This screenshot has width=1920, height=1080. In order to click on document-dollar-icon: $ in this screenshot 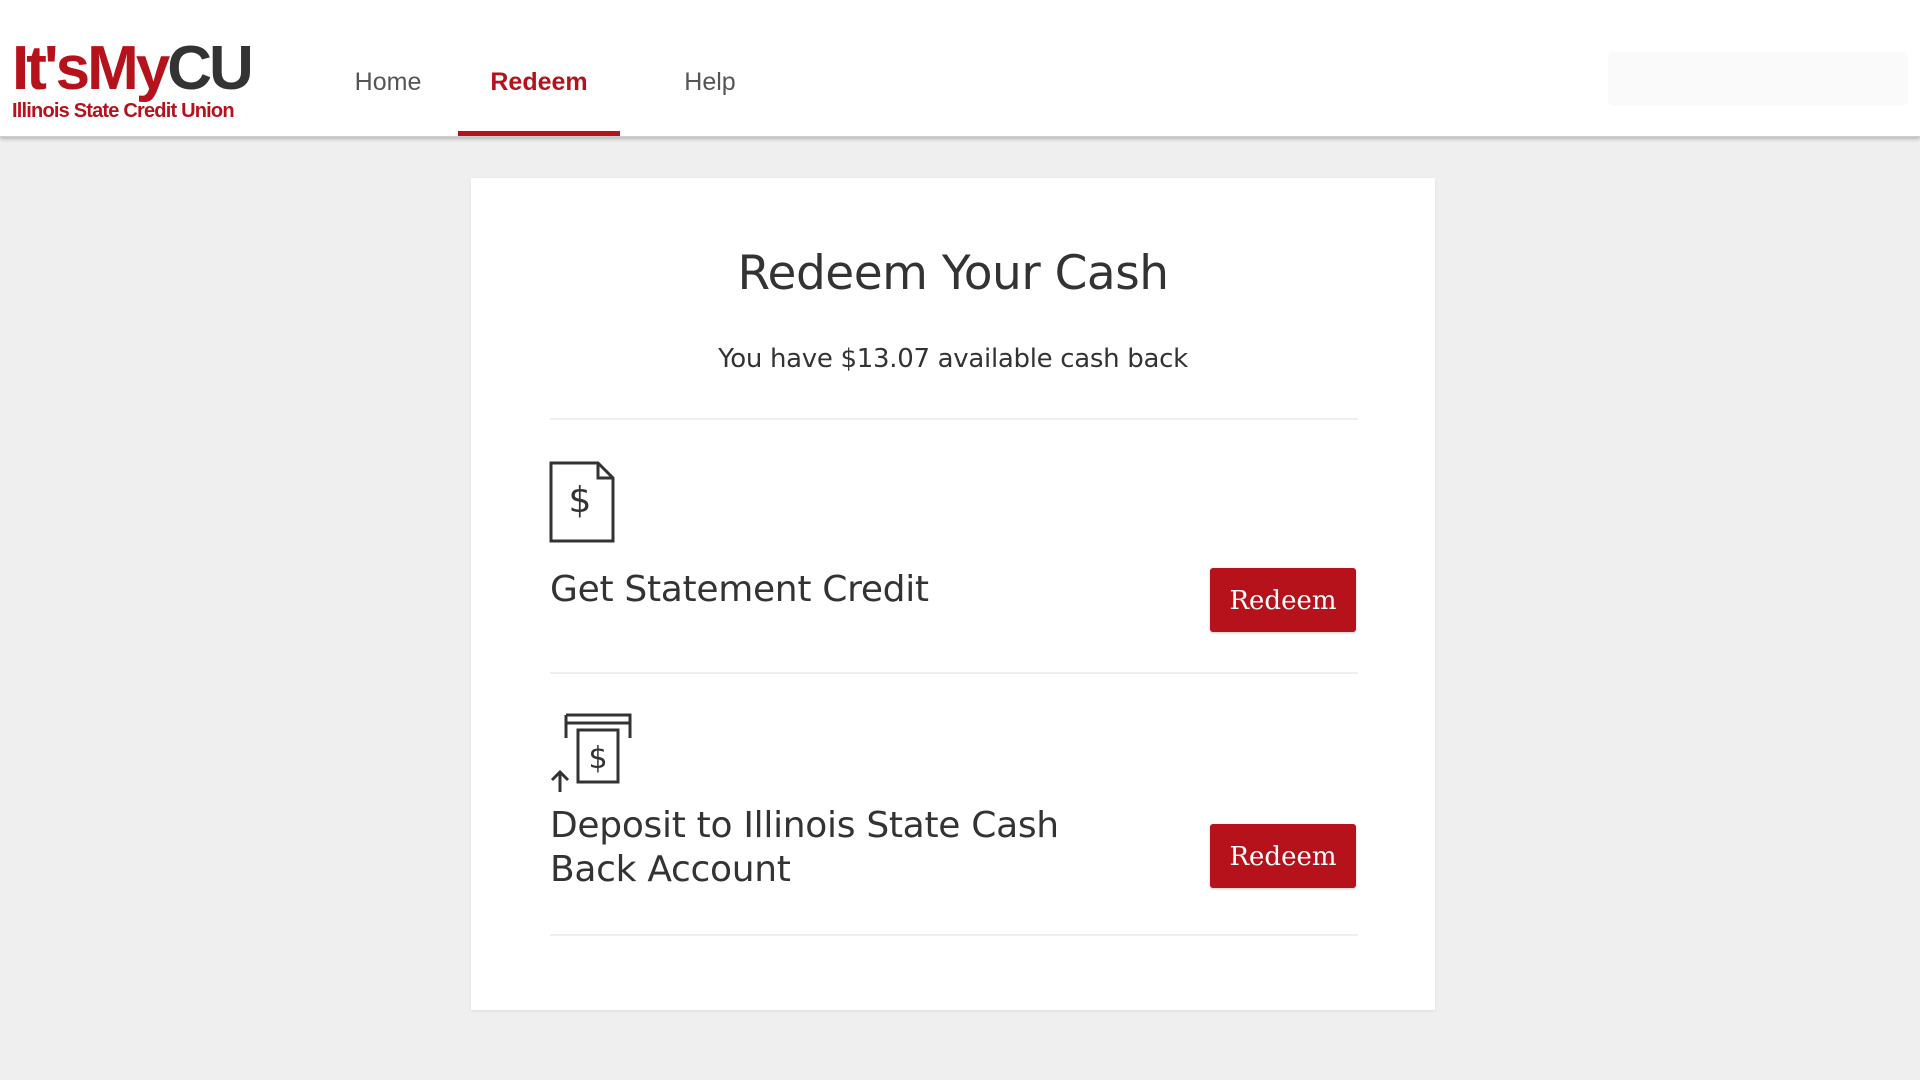, I will do `click(582, 502)`.